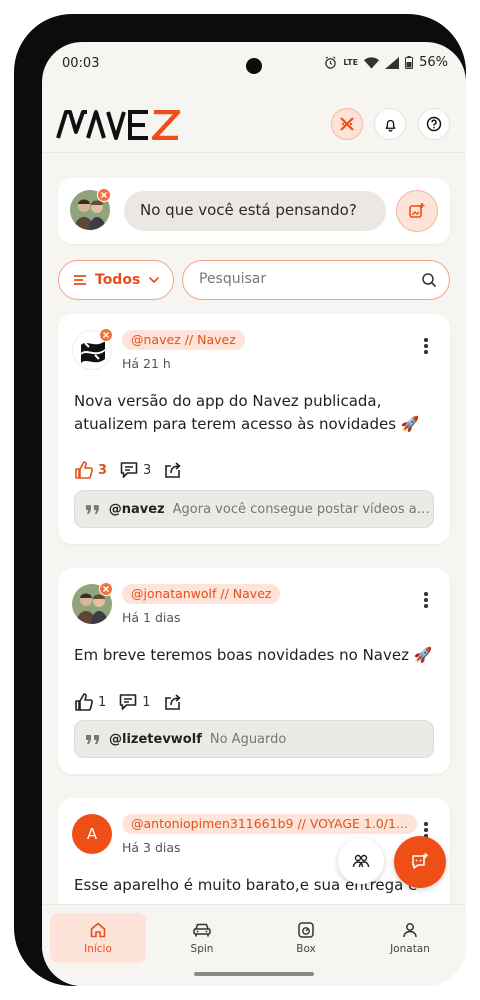  I want to click on post-actions: 1 1, so click(134, 702).